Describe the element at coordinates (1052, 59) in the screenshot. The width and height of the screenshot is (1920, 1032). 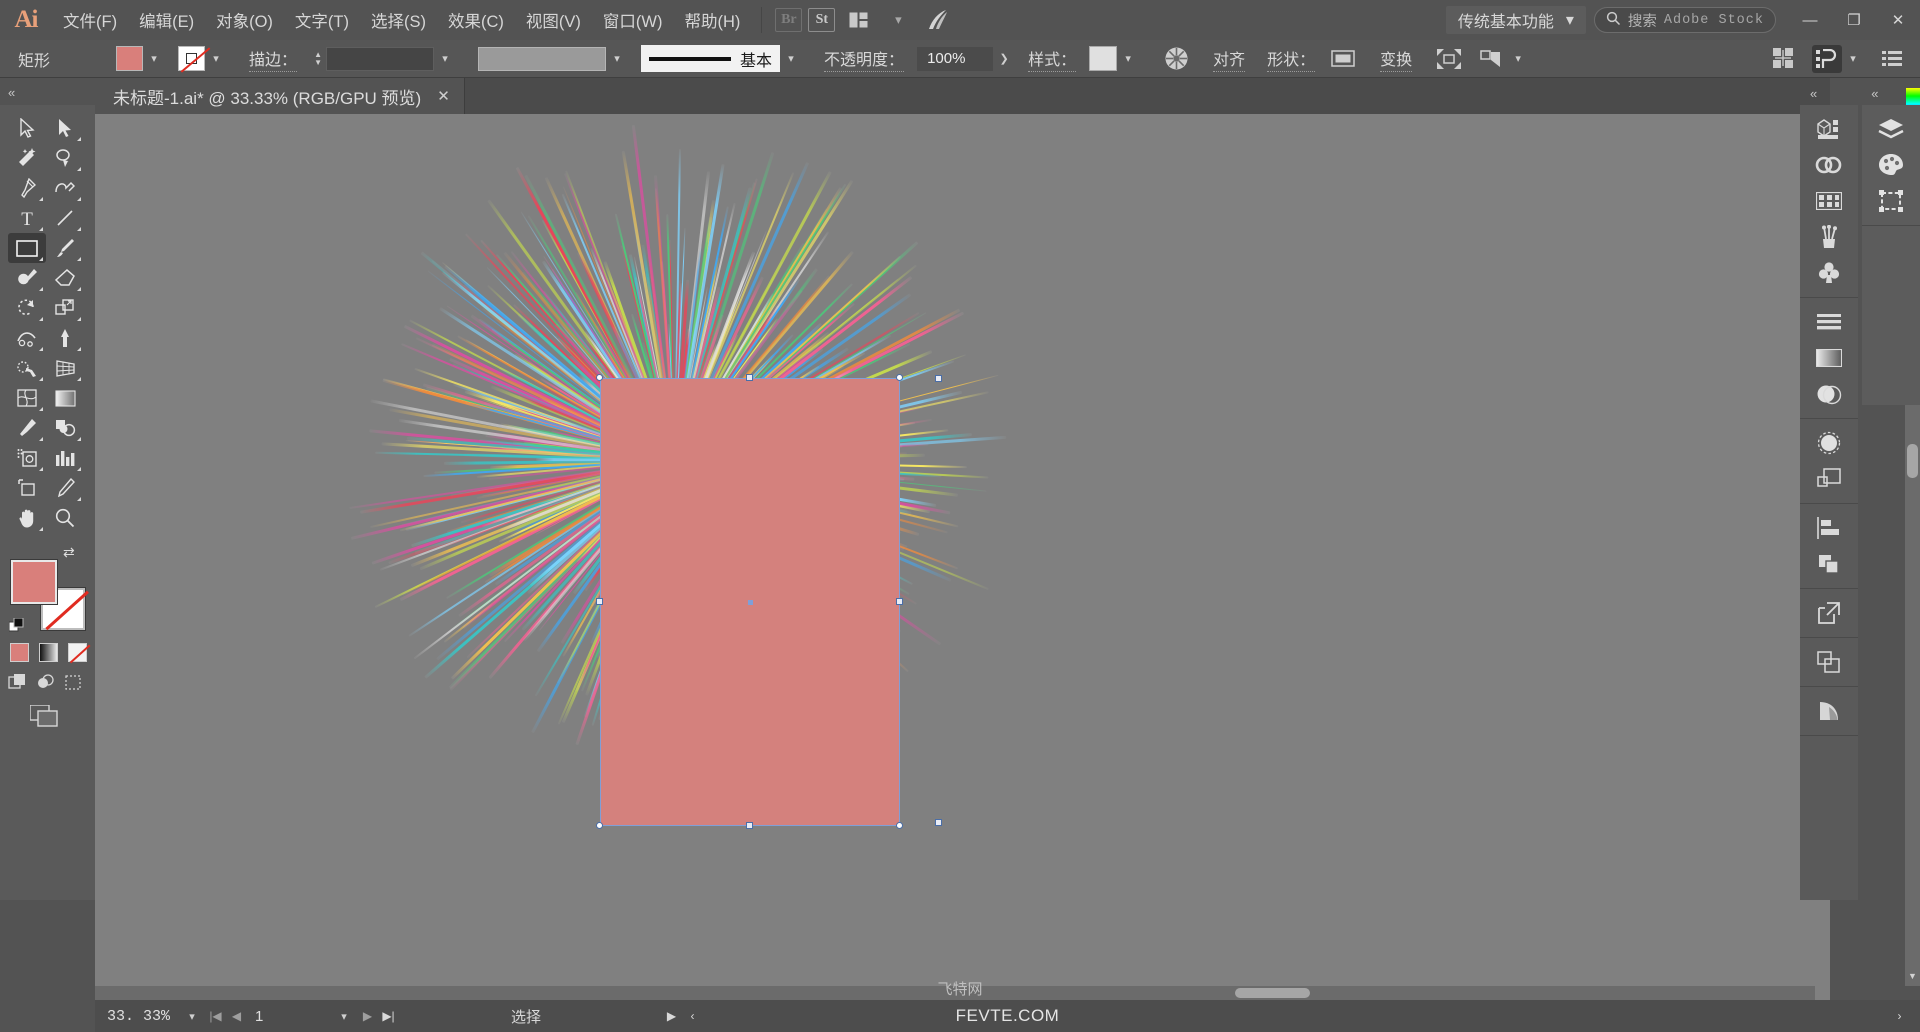
I see `style-label: 样式：` at that location.